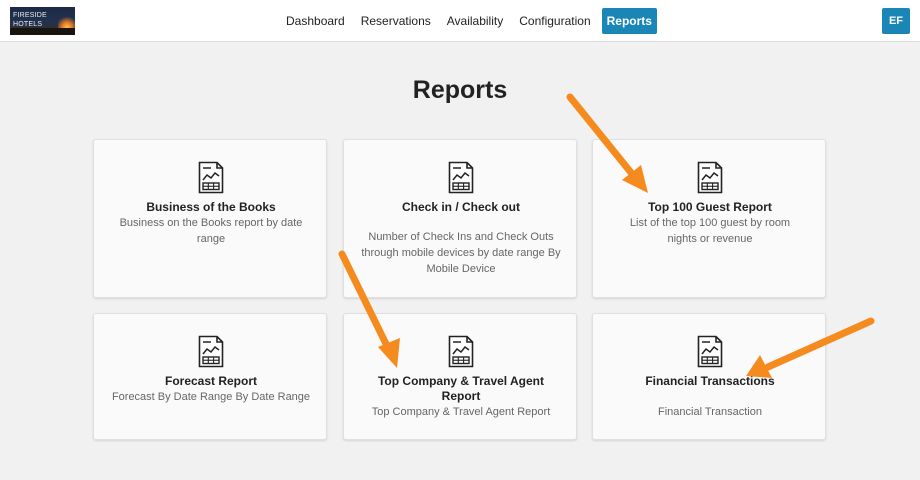 Image resolution: width=920 pixels, height=480 pixels. What do you see at coordinates (461, 388) in the screenshot?
I see `card-title: Top Company & Travel Agent Report` at bounding box center [461, 388].